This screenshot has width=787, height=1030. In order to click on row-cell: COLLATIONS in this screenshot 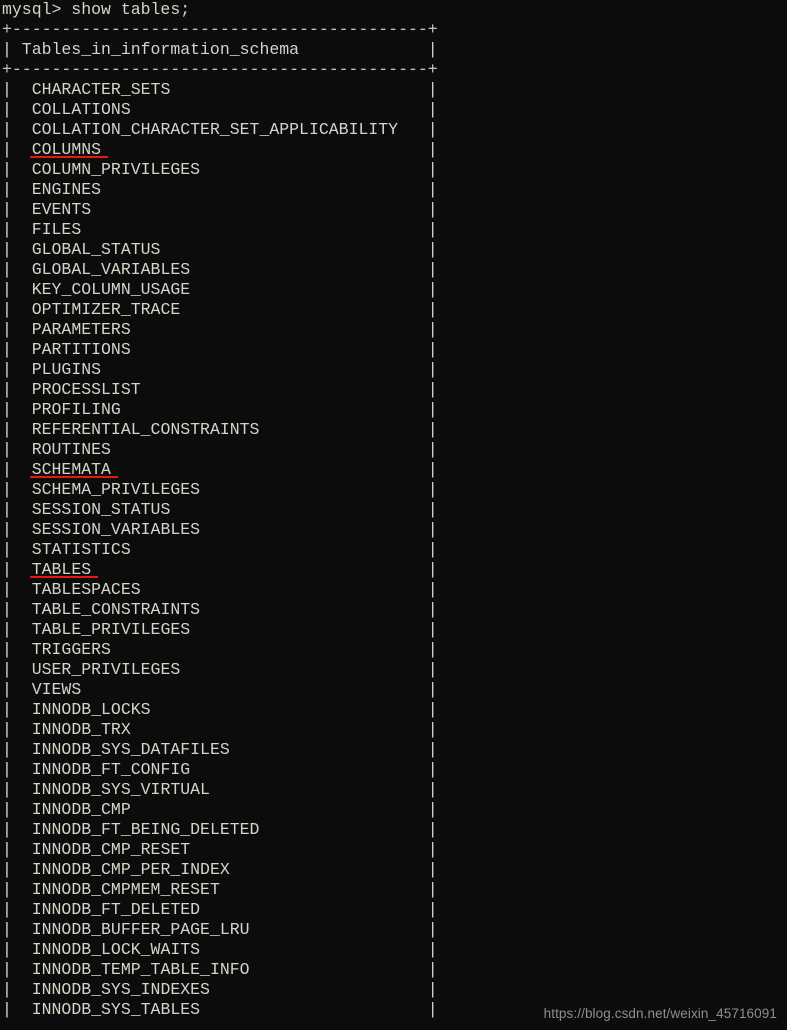, I will do `click(81, 109)`.